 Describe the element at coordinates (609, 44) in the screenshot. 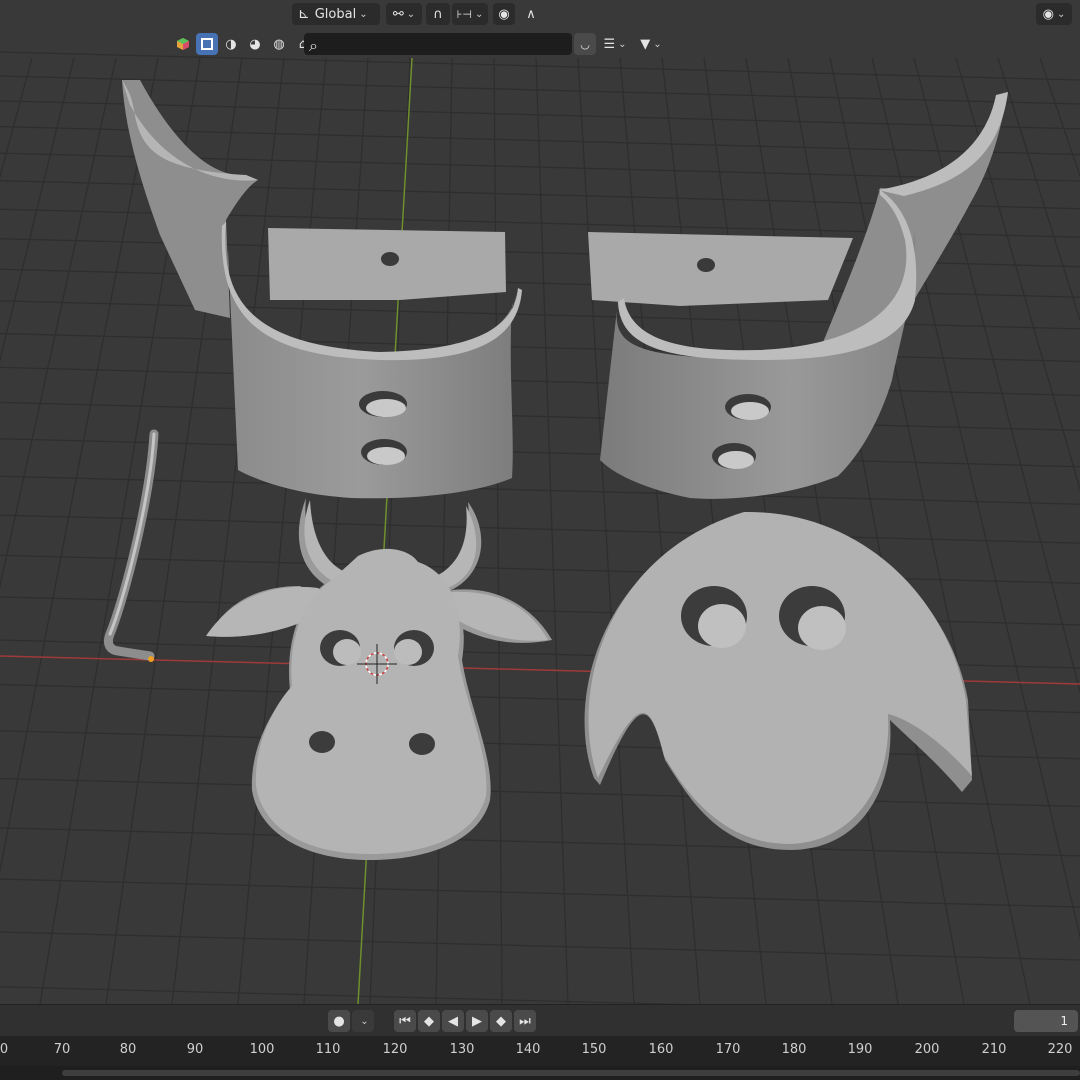

I see `outliner-view-icon: ☰` at that location.